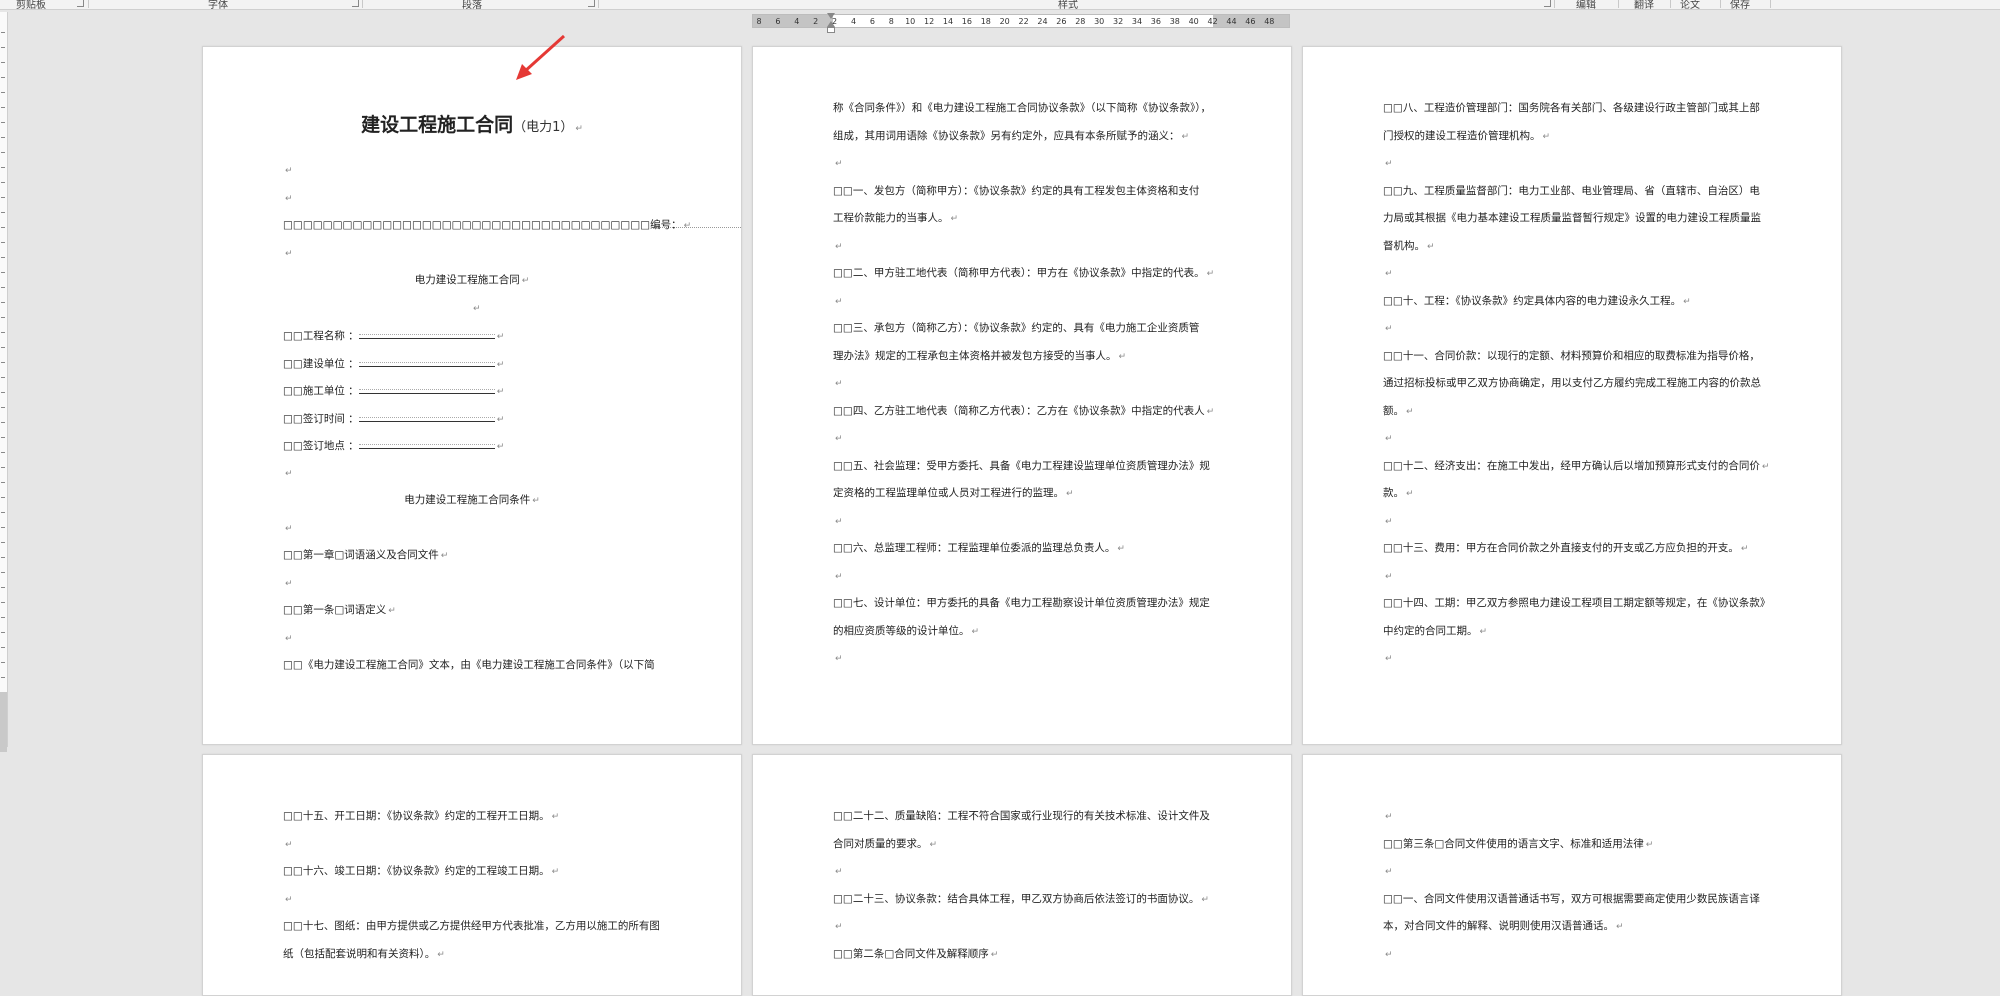 The width and height of the screenshot is (2000, 996). What do you see at coordinates (1004, 21) in the screenshot?
I see `ruler-number: 20` at bounding box center [1004, 21].